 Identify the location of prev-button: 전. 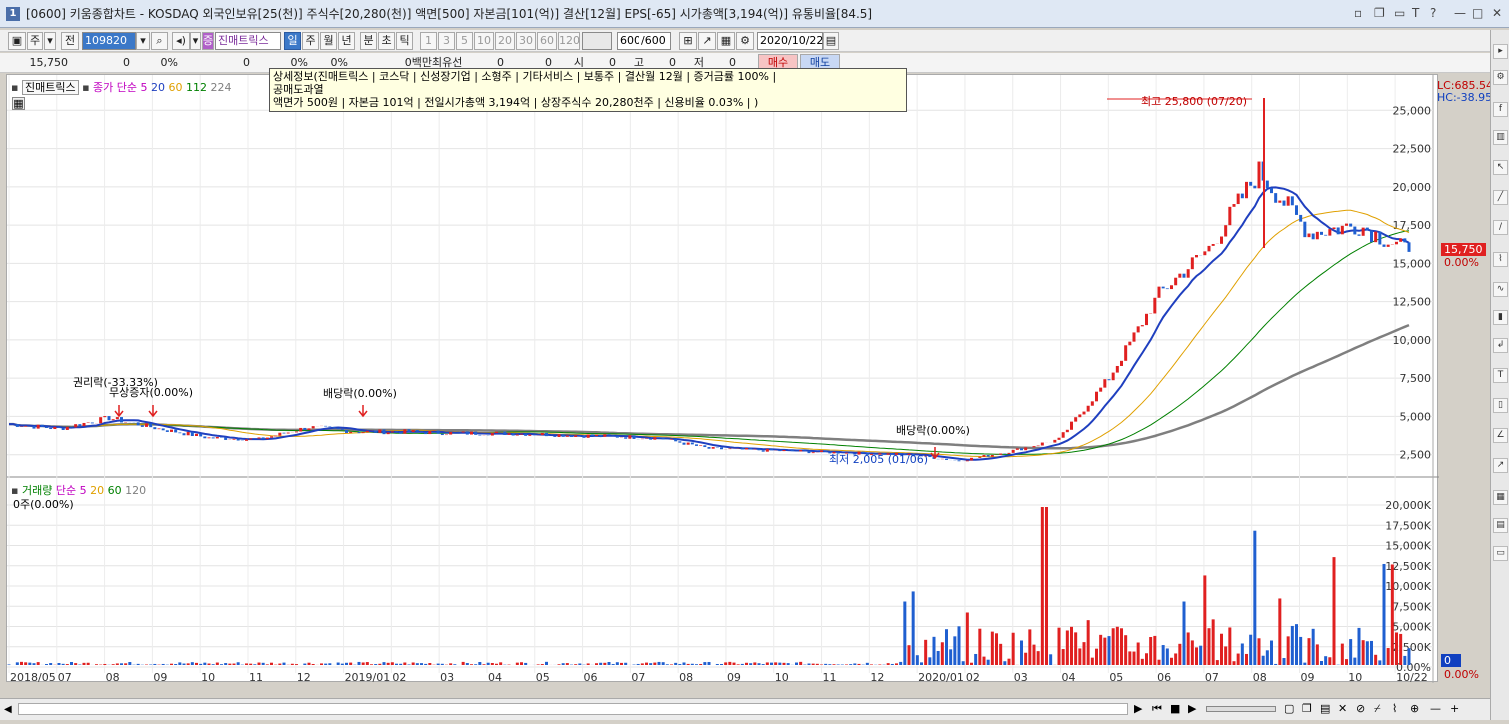
(70, 41).